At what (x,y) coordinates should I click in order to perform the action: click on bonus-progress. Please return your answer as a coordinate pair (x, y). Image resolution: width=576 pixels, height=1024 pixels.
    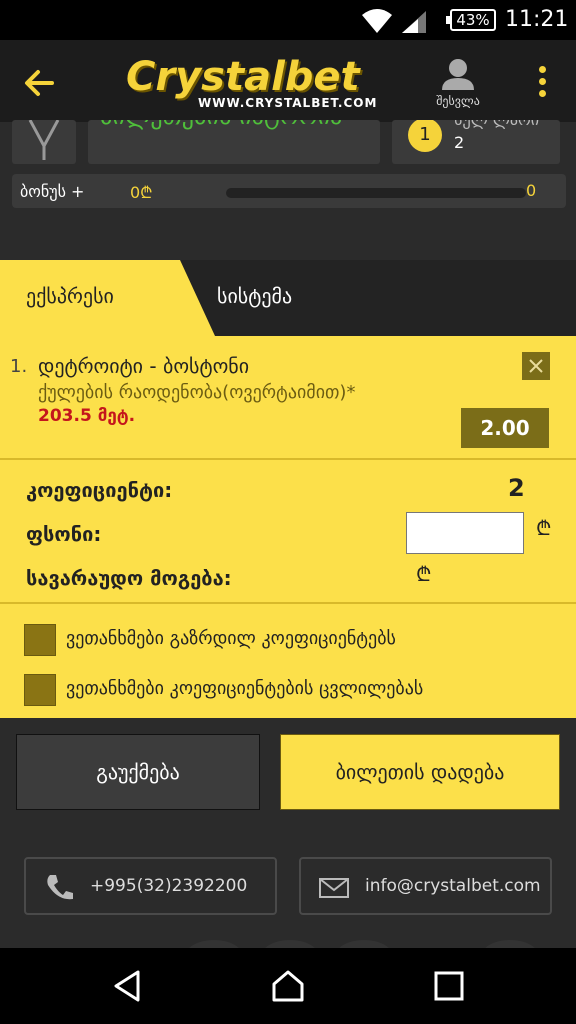
    Looking at the image, I should click on (376, 193).